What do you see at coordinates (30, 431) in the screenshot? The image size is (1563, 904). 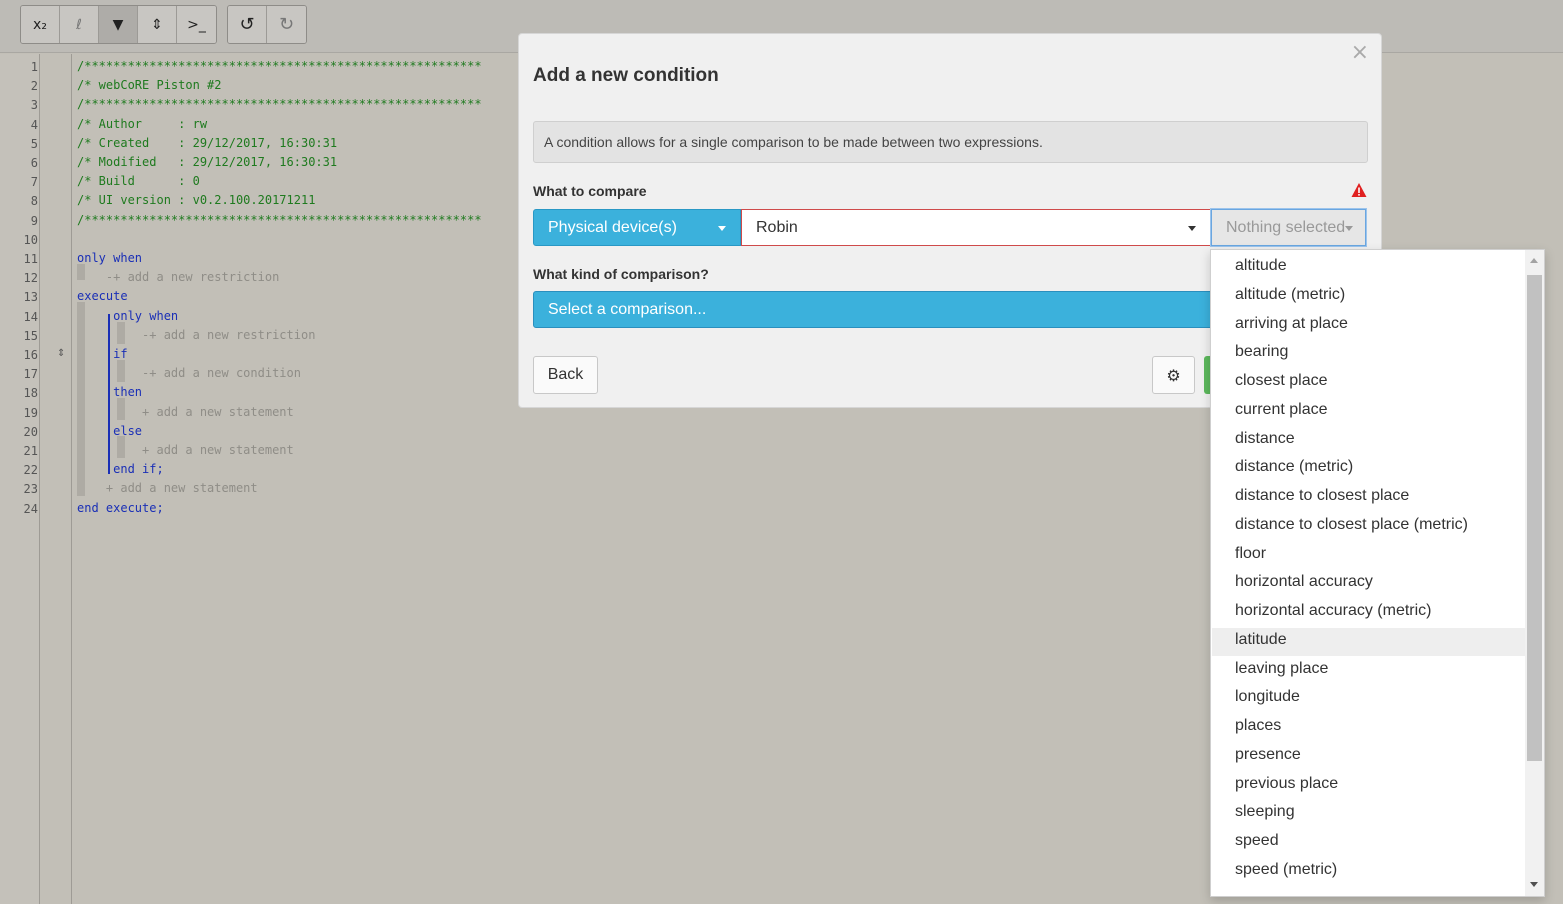 I see `line-number: 20` at bounding box center [30, 431].